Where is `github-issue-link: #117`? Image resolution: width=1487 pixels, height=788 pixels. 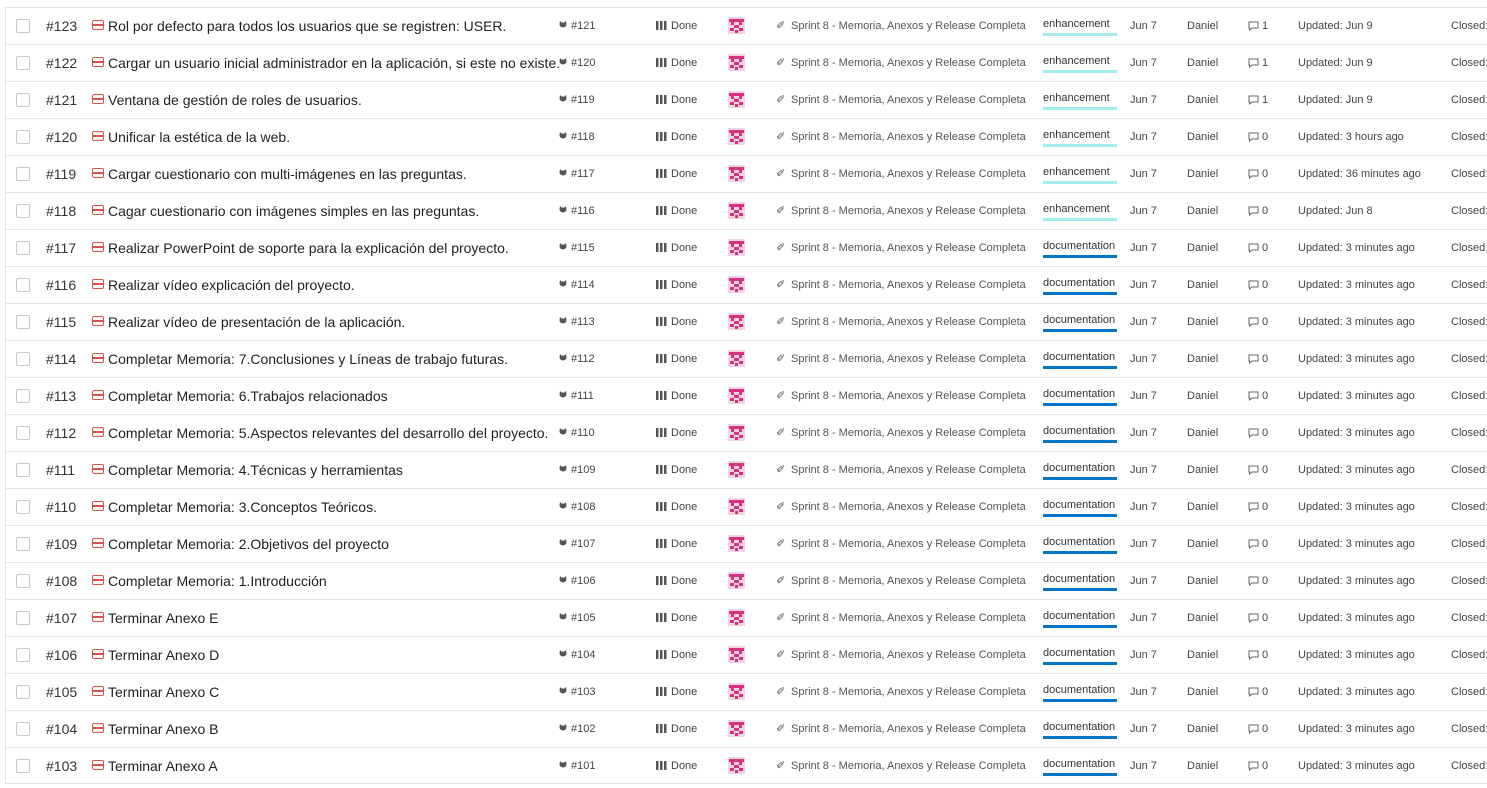
github-issue-link: #117 is located at coordinates (583, 174).